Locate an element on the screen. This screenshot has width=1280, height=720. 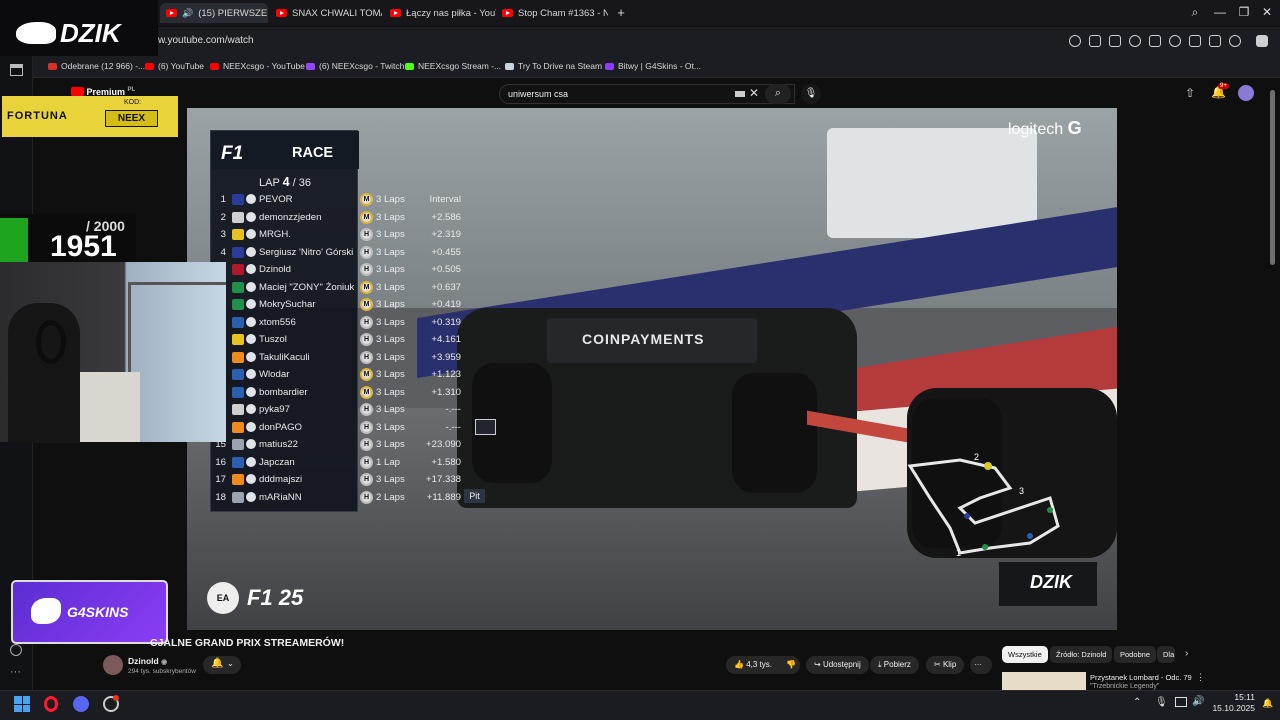
bookmark-try-to-drive: Try To Drive na Steam is located at coordinates (553, 66).